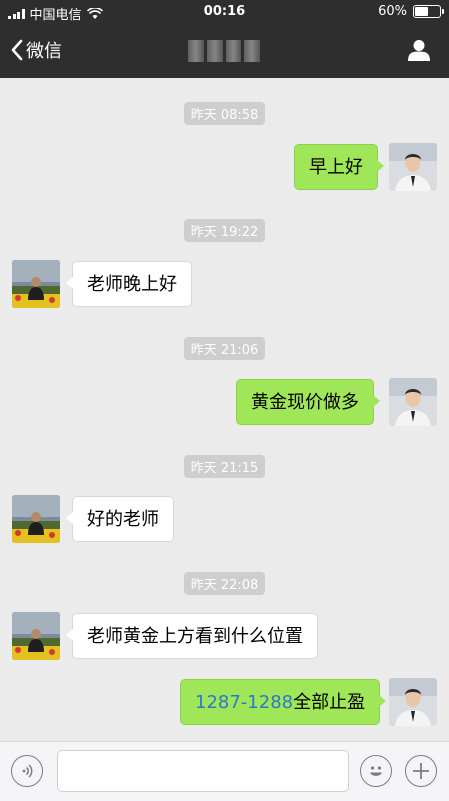 This screenshot has width=449, height=801. I want to click on message-bubble-sent: 1287-1288全部止盈, so click(283, 702).